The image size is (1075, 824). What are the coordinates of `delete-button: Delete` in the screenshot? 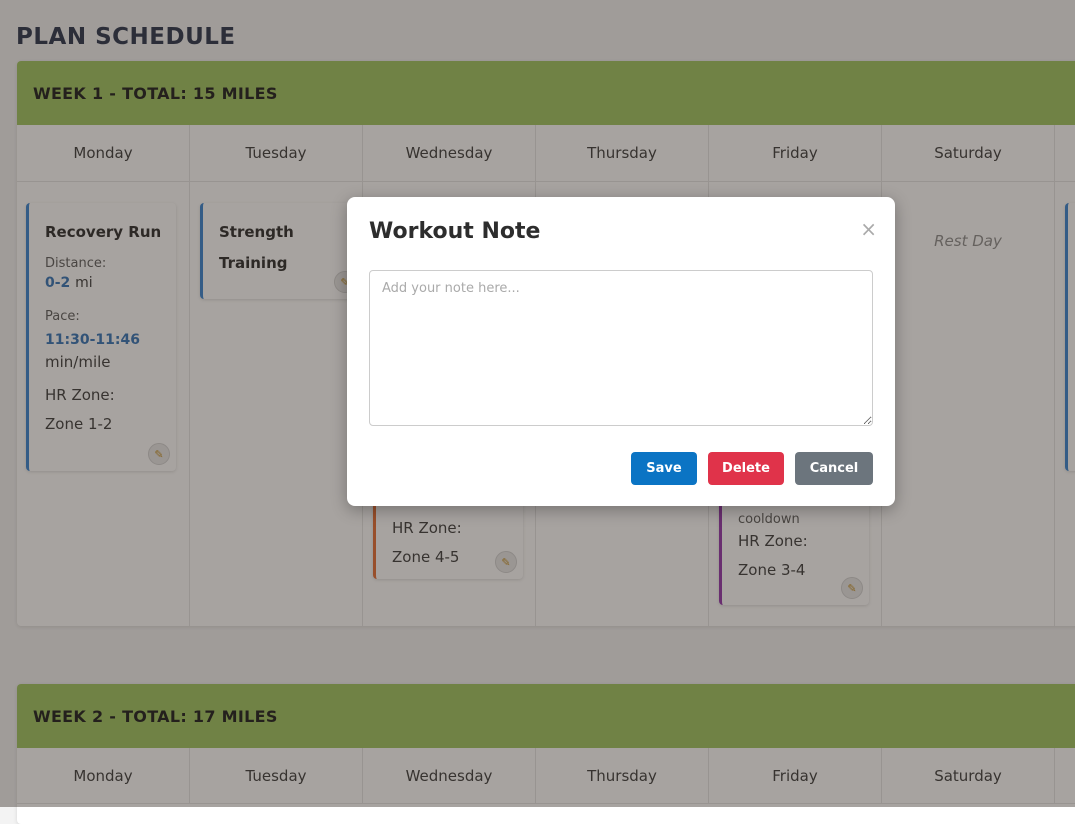 It's located at (746, 468).